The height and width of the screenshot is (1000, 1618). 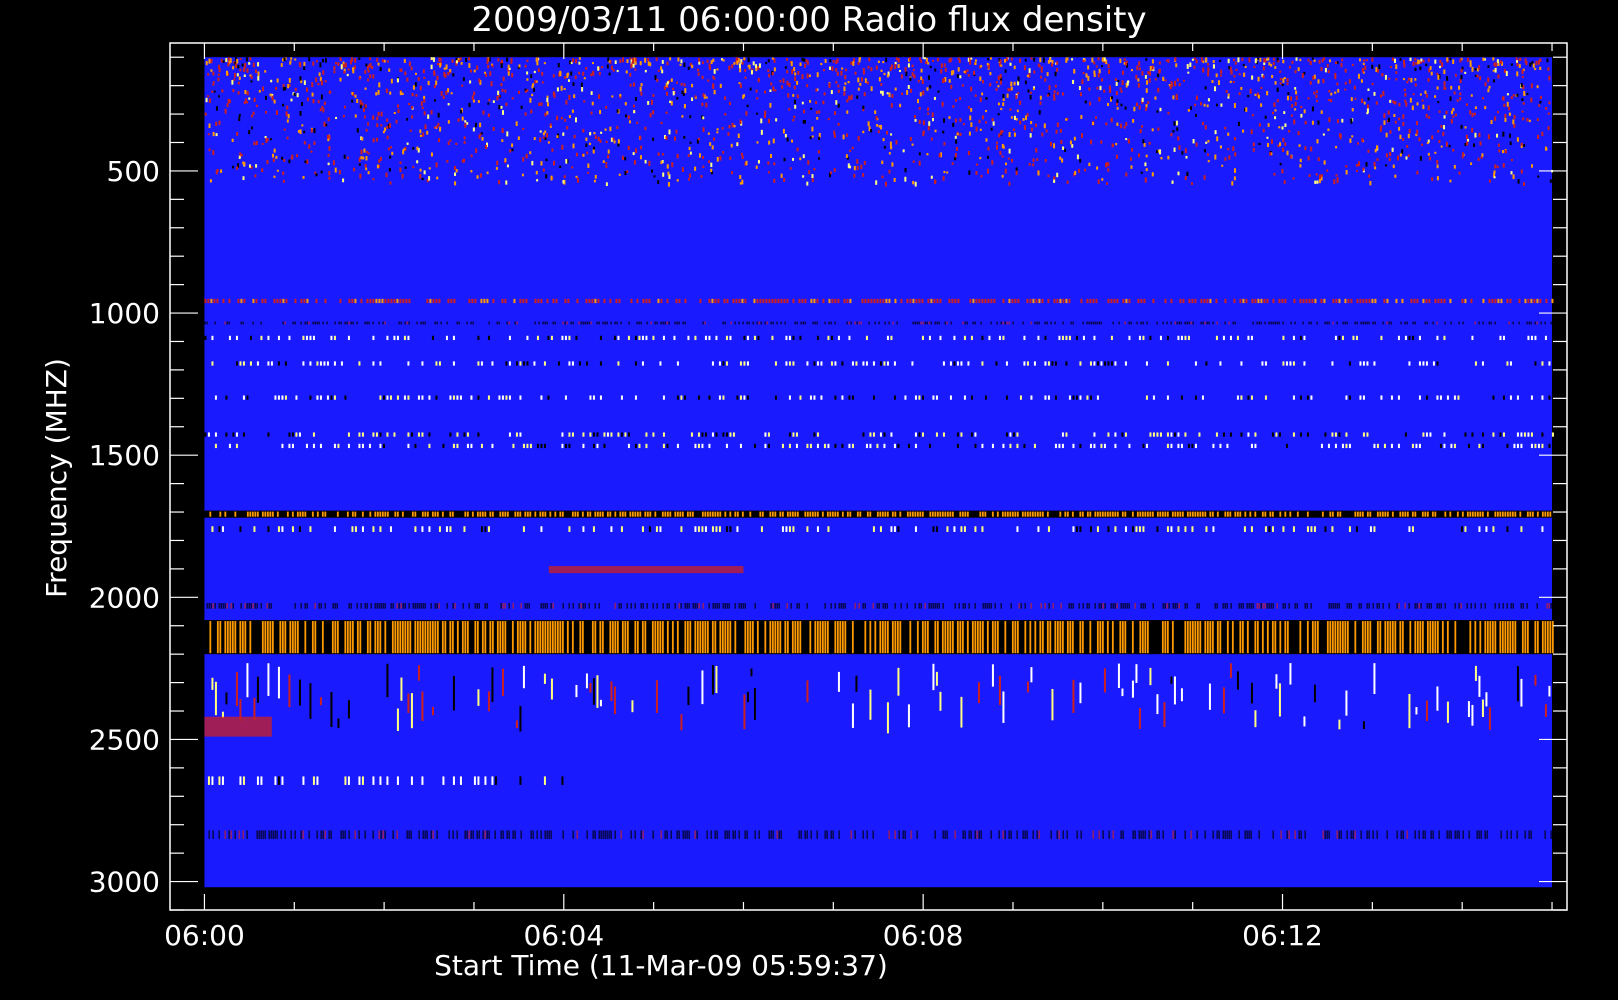 What do you see at coordinates (56, 478) in the screenshot?
I see `y-axis-label: Frequency (MHZ)` at bounding box center [56, 478].